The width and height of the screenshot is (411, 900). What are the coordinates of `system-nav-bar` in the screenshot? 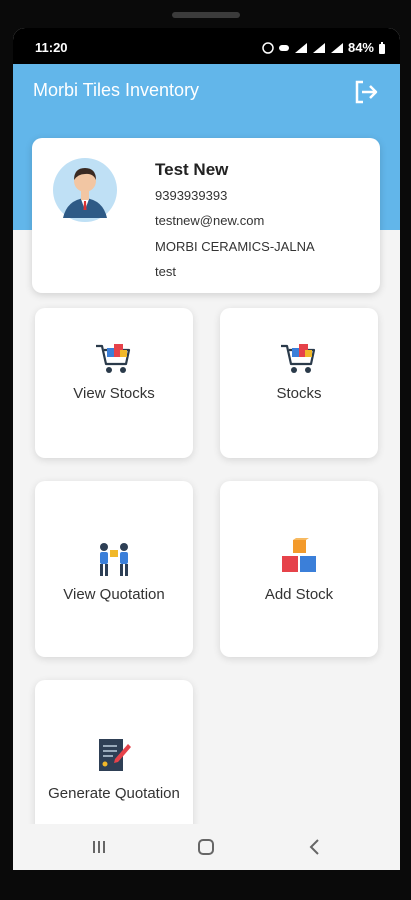 It's located at (206, 847).